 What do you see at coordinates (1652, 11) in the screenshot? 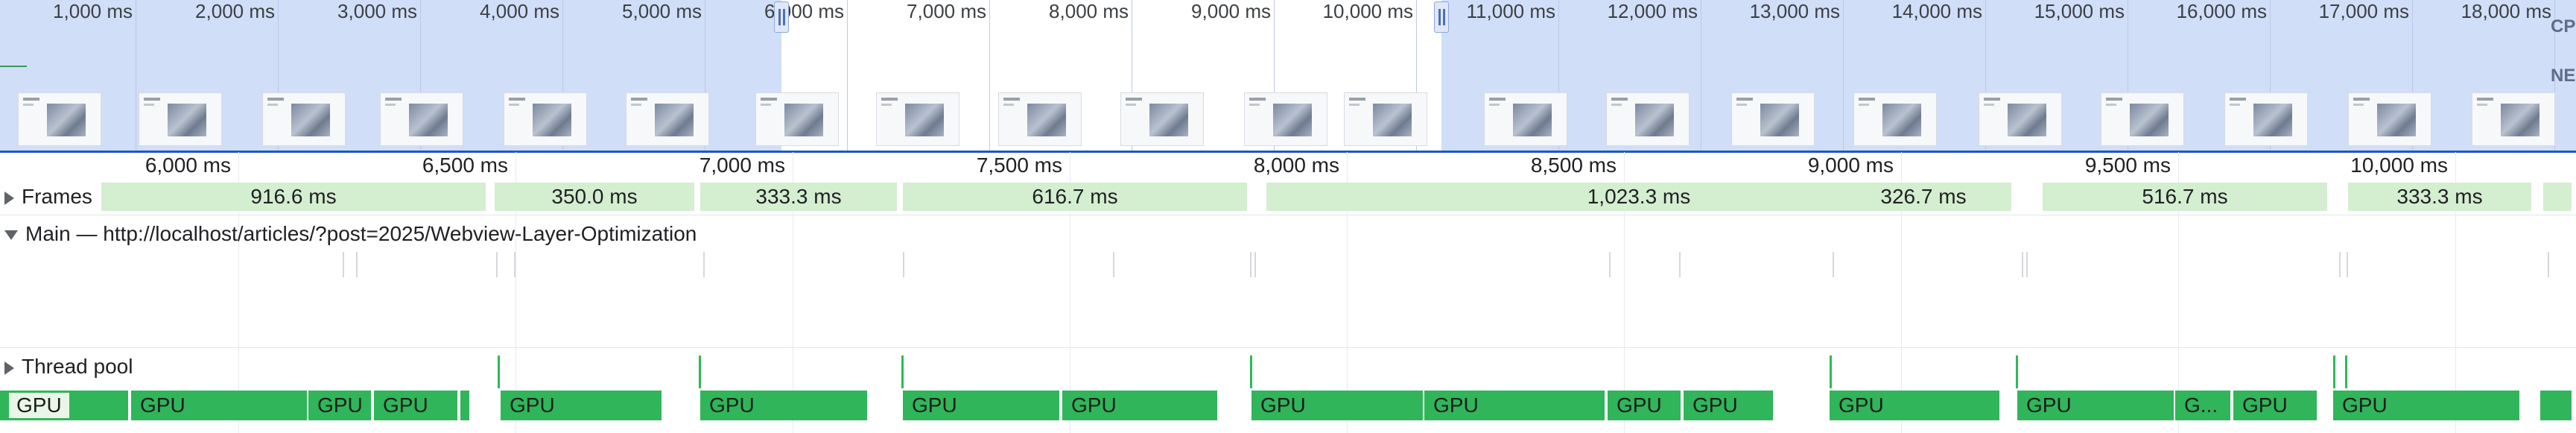
I see `overview-time-label: 12,000 ms` at bounding box center [1652, 11].